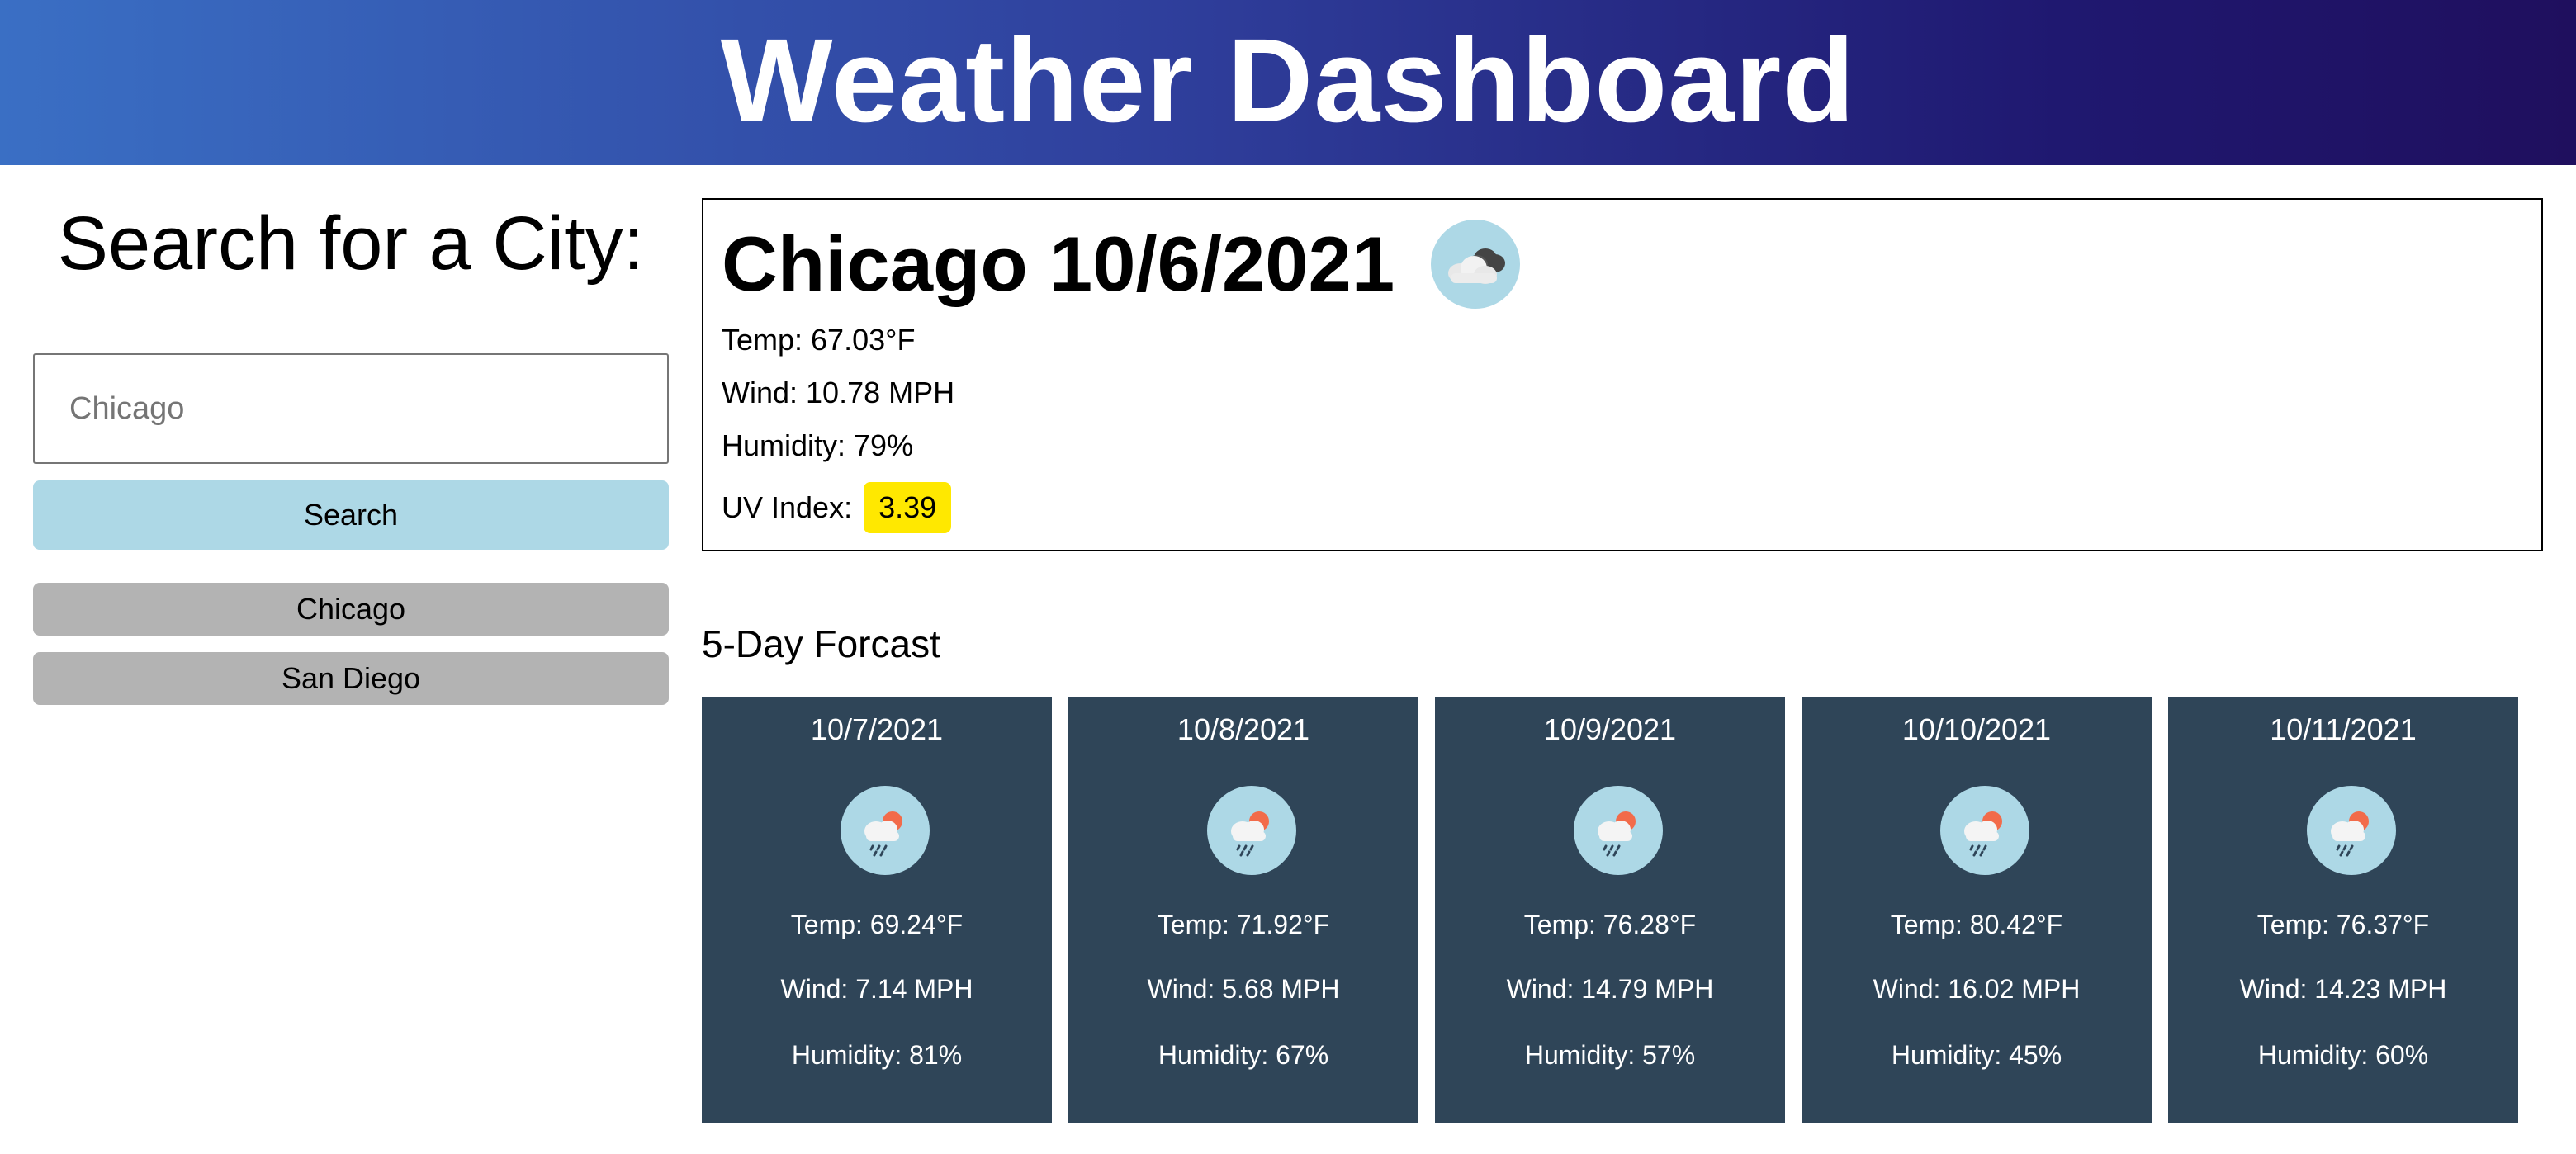  Describe the element at coordinates (2343, 989) in the screenshot. I see `forecast-wind: Wind: 14.23 MPH` at that location.